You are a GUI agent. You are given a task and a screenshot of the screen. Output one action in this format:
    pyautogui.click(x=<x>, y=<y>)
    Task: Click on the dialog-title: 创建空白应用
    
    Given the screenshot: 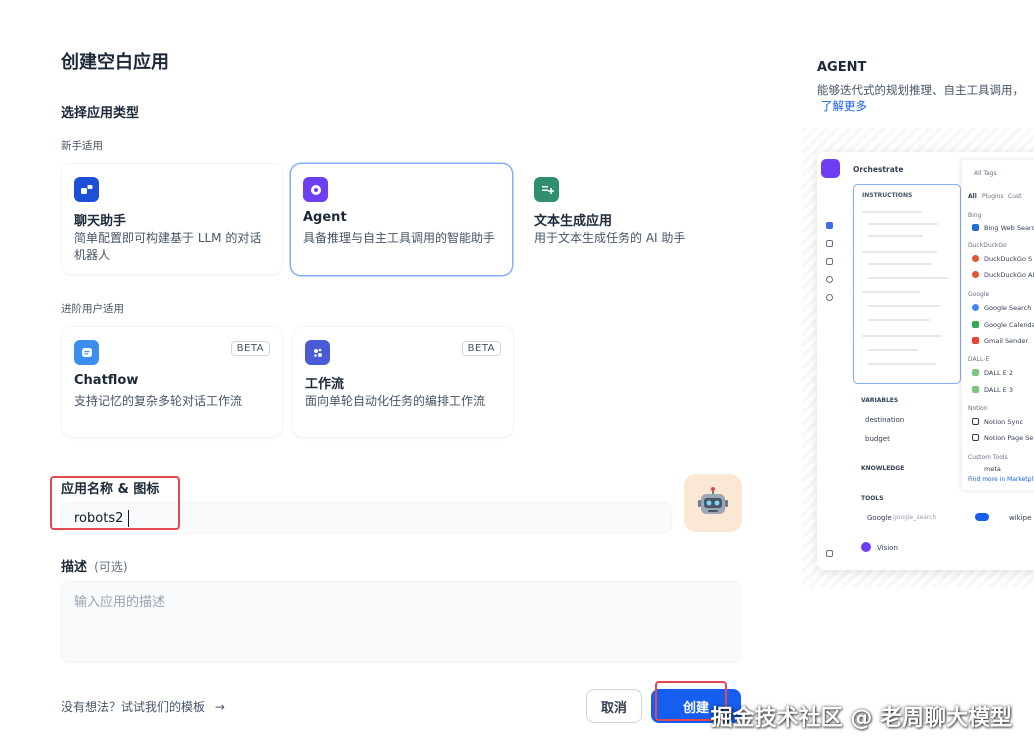 What is the action you would take?
    pyautogui.click(x=115, y=62)
    